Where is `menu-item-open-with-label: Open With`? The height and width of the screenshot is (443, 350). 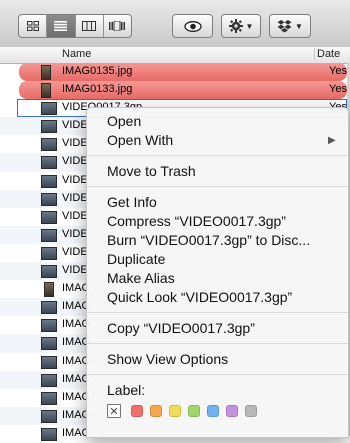
menu-item-open-with-label: Open With is located at coordinates (140, 140).